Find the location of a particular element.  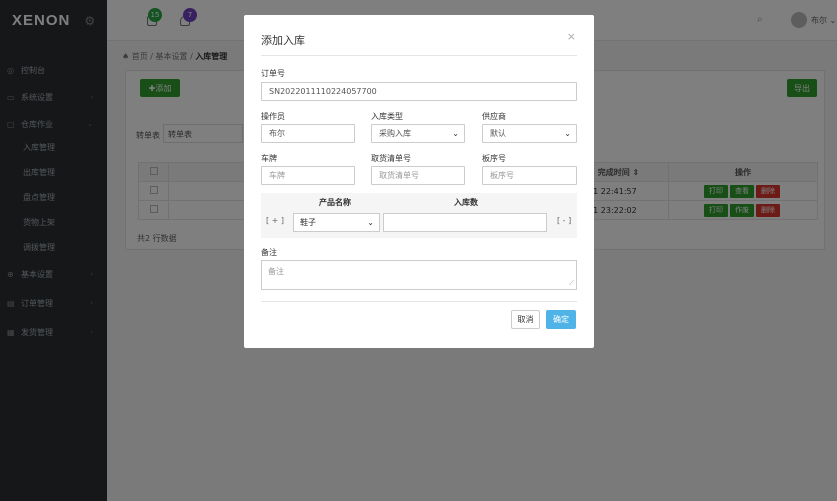

receipt-no-field: 取货清单号 is located at coordinates (418, 175).